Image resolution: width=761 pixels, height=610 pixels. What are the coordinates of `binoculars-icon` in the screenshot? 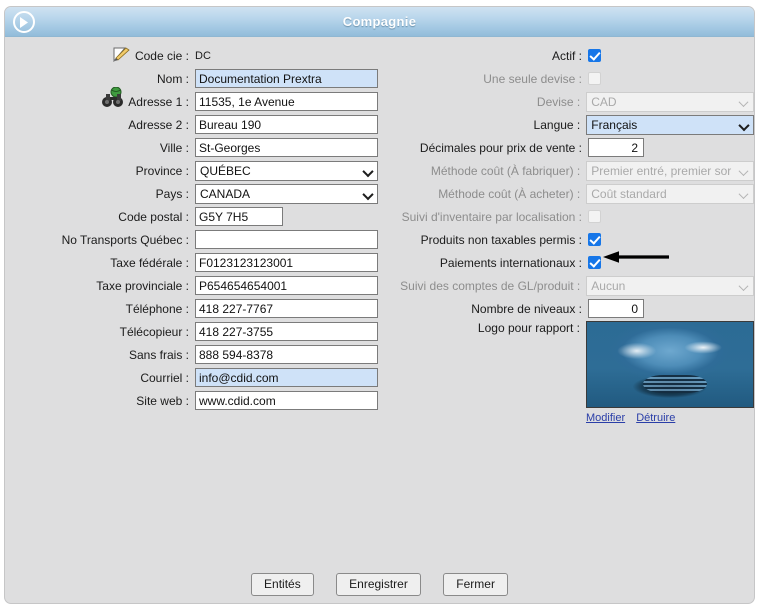 It's located at (112, 96).